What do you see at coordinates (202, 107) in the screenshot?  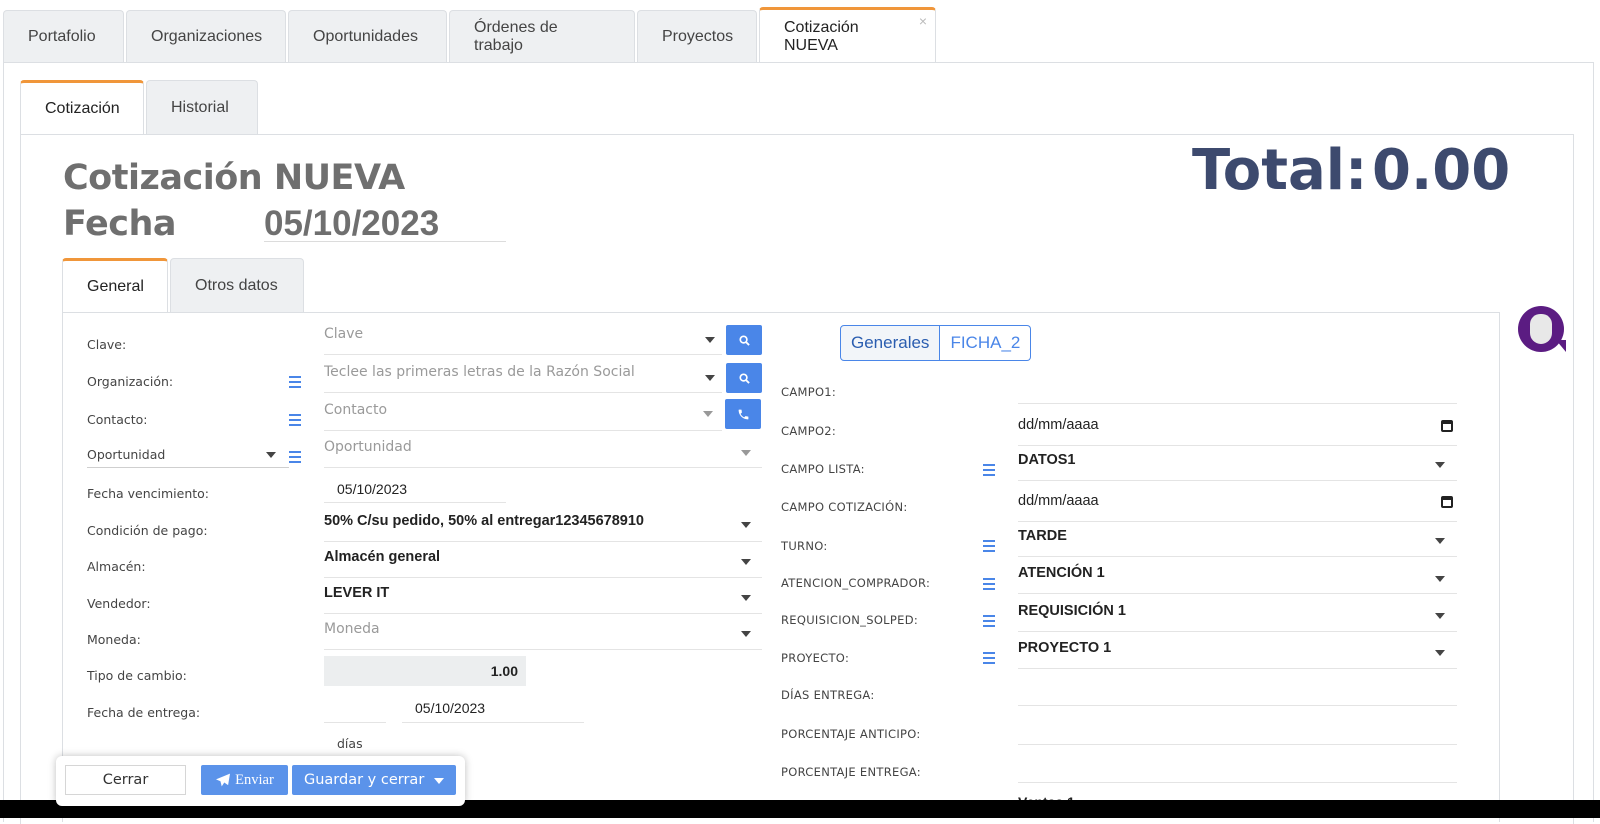 I see `tab-historial: Historial` at bounding box center [202, 107].